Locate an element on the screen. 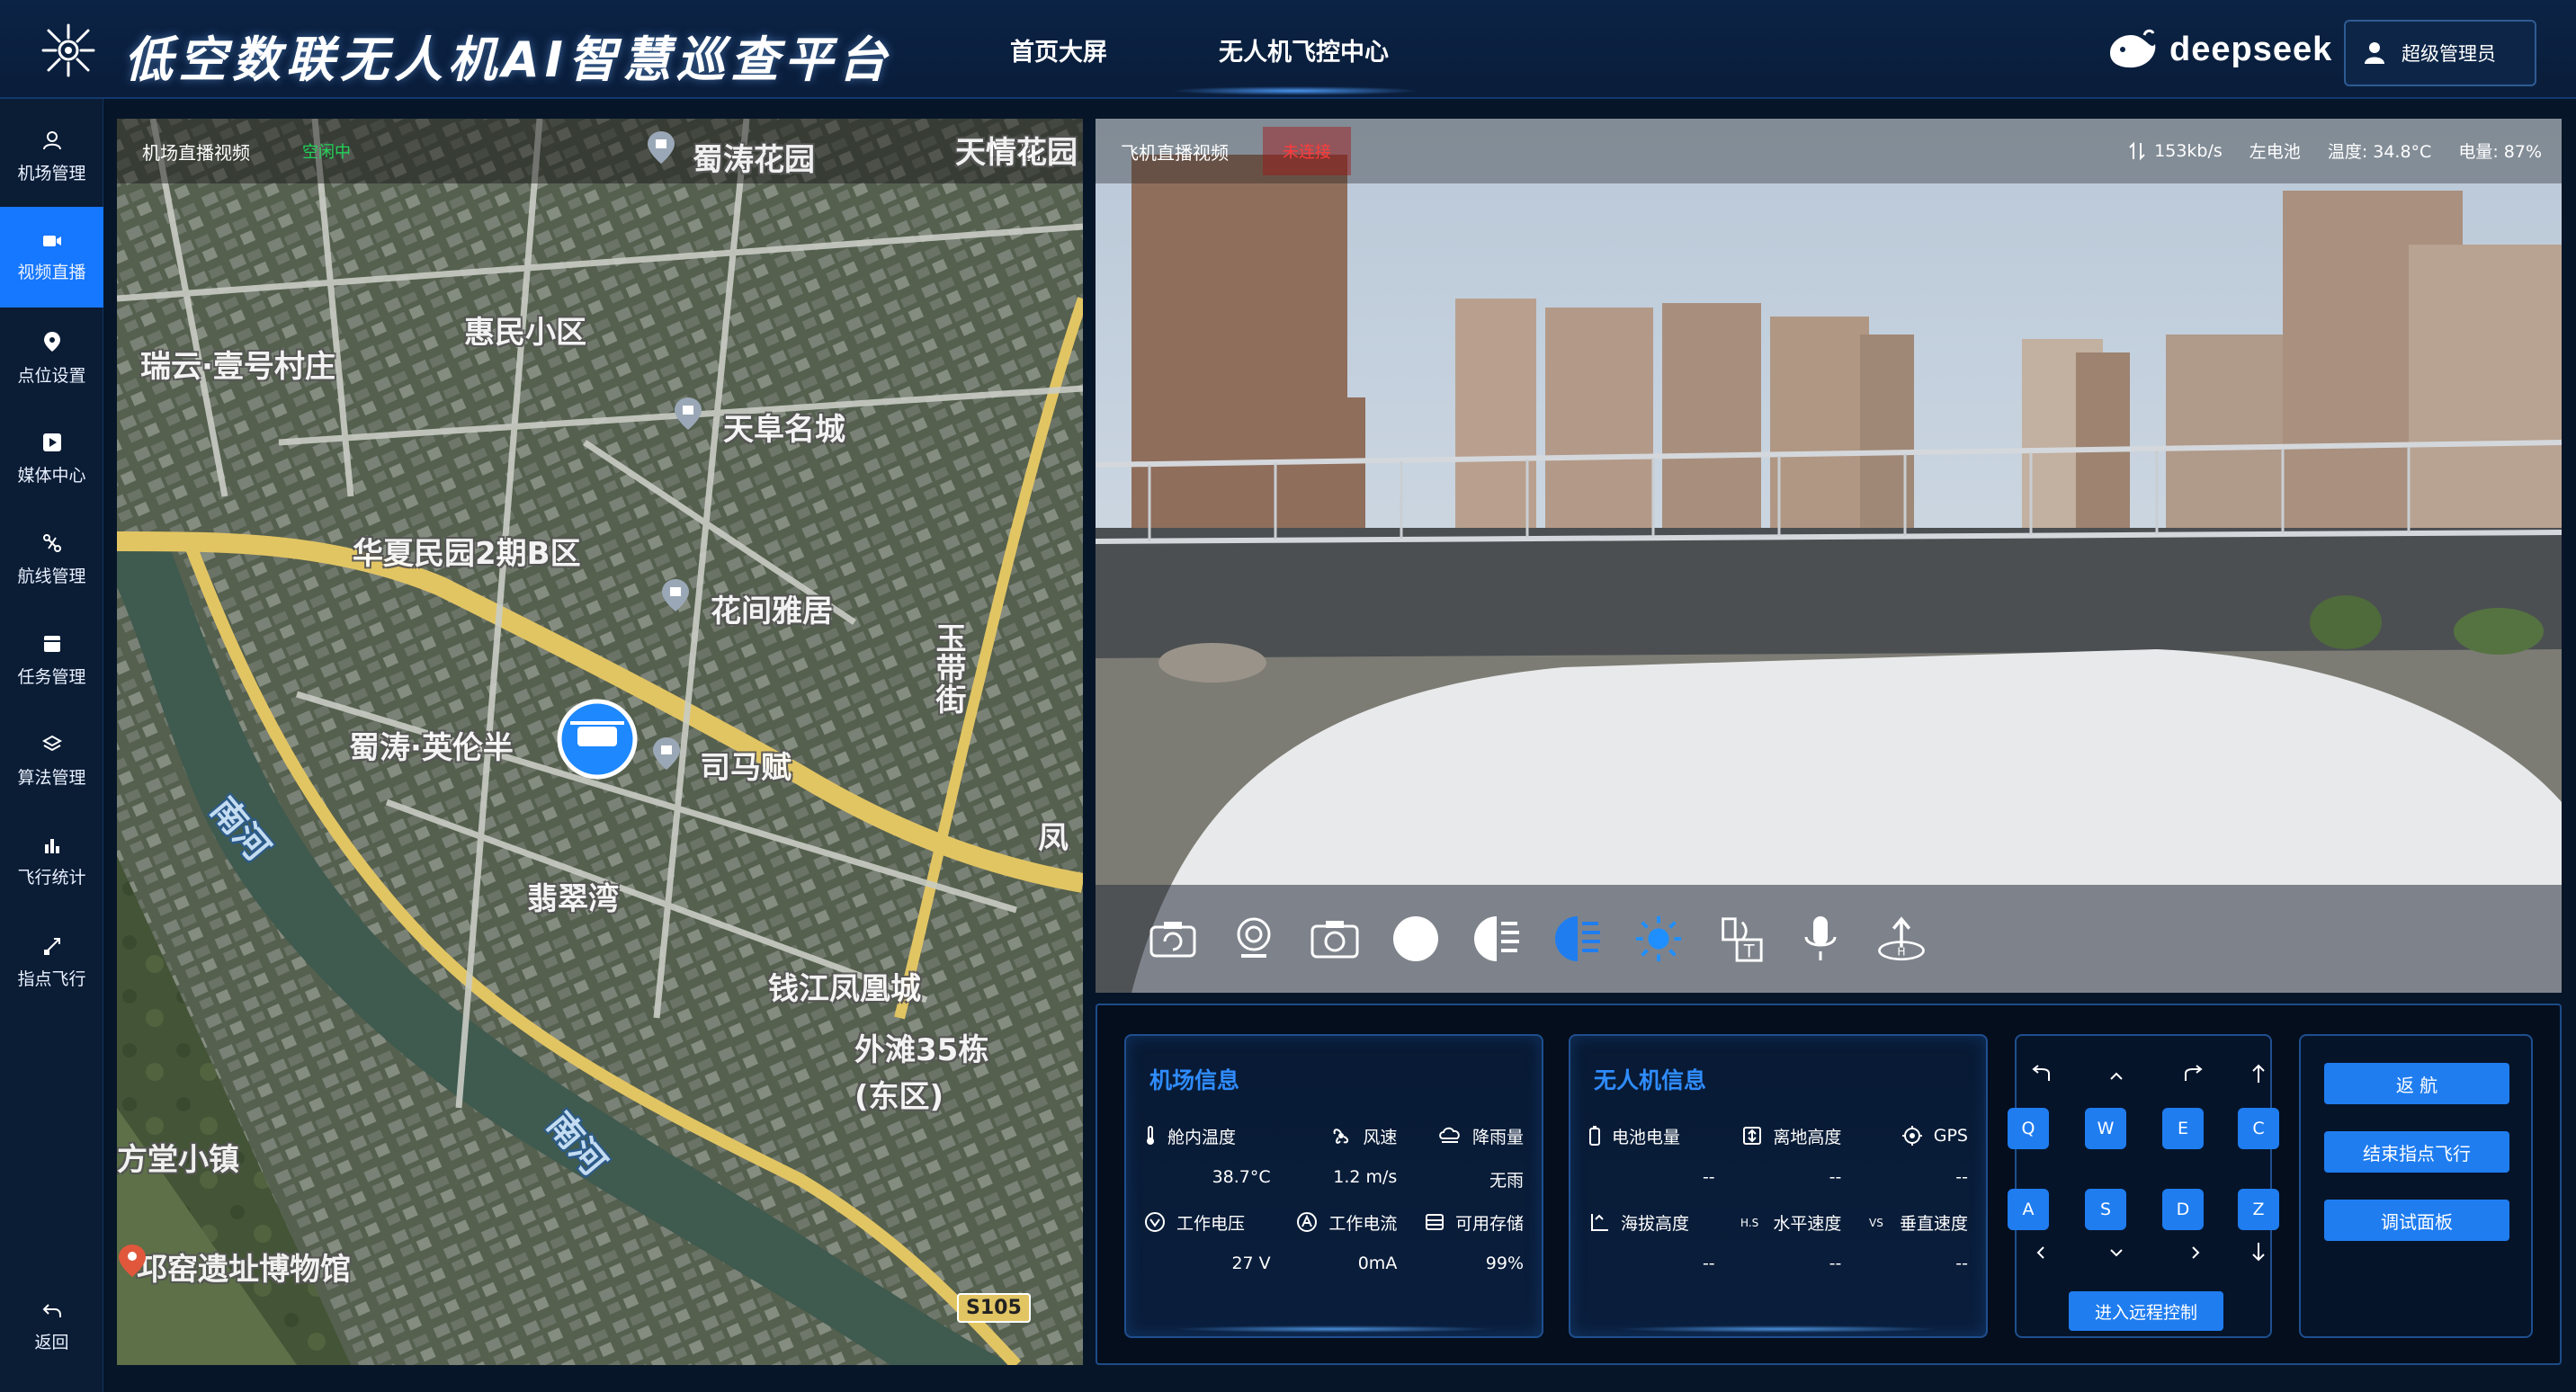 The width and height of the screenshot is (2576, 1392). key-a: A is located at coordinates (2028, 1209).